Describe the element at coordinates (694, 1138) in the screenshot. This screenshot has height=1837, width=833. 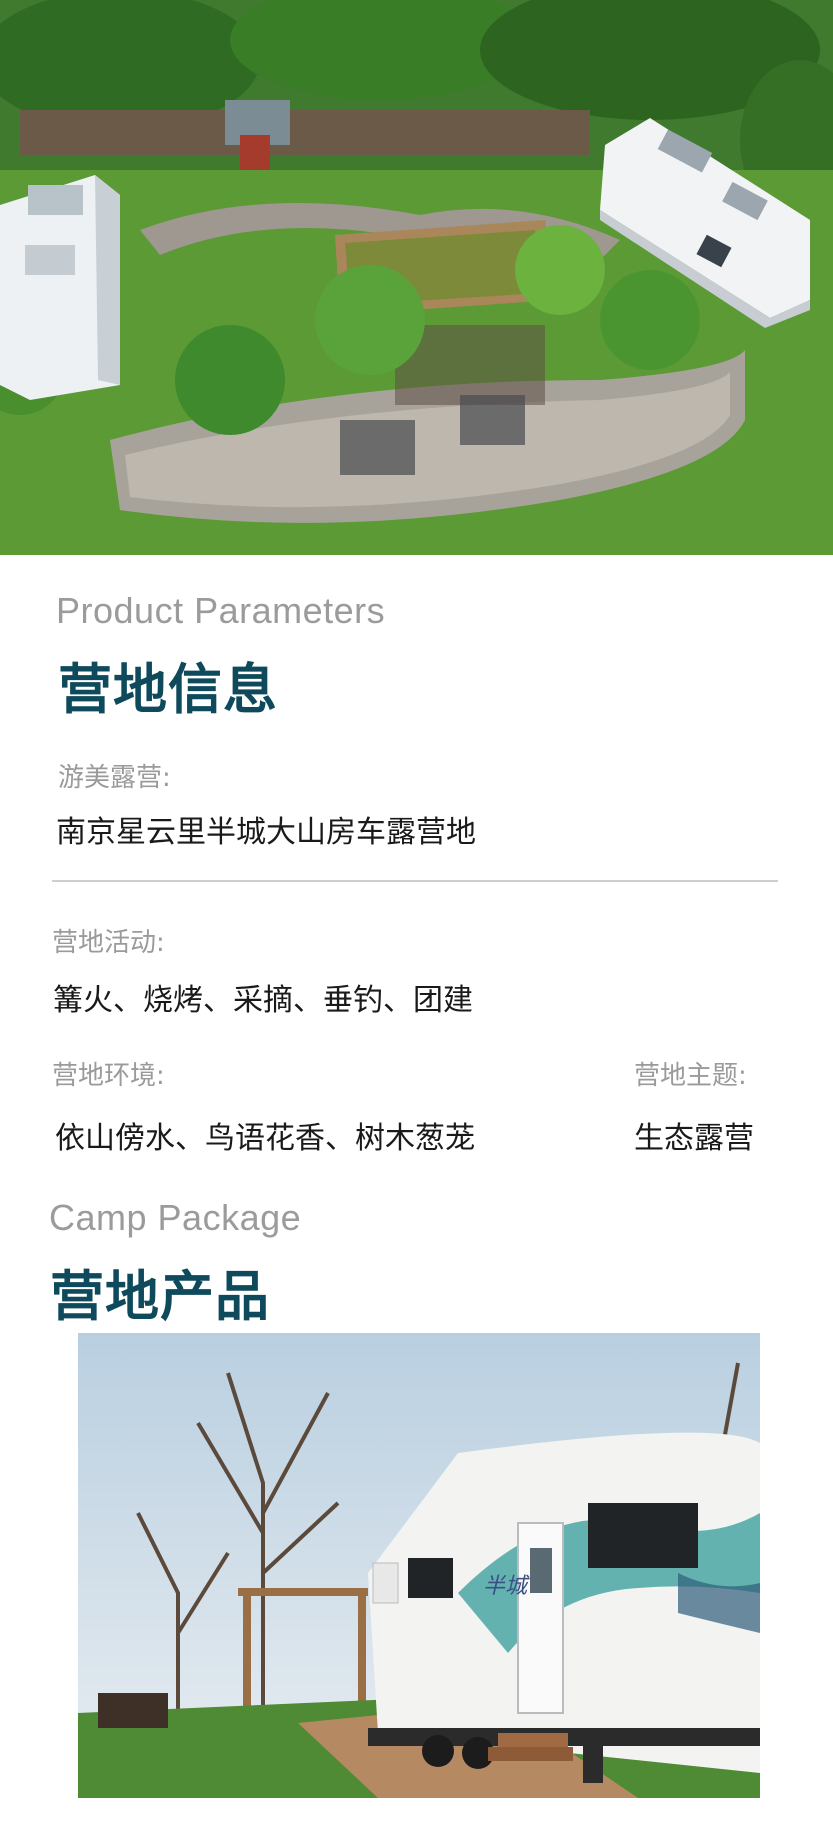
I see `theme-value: 生态露营` at that location.